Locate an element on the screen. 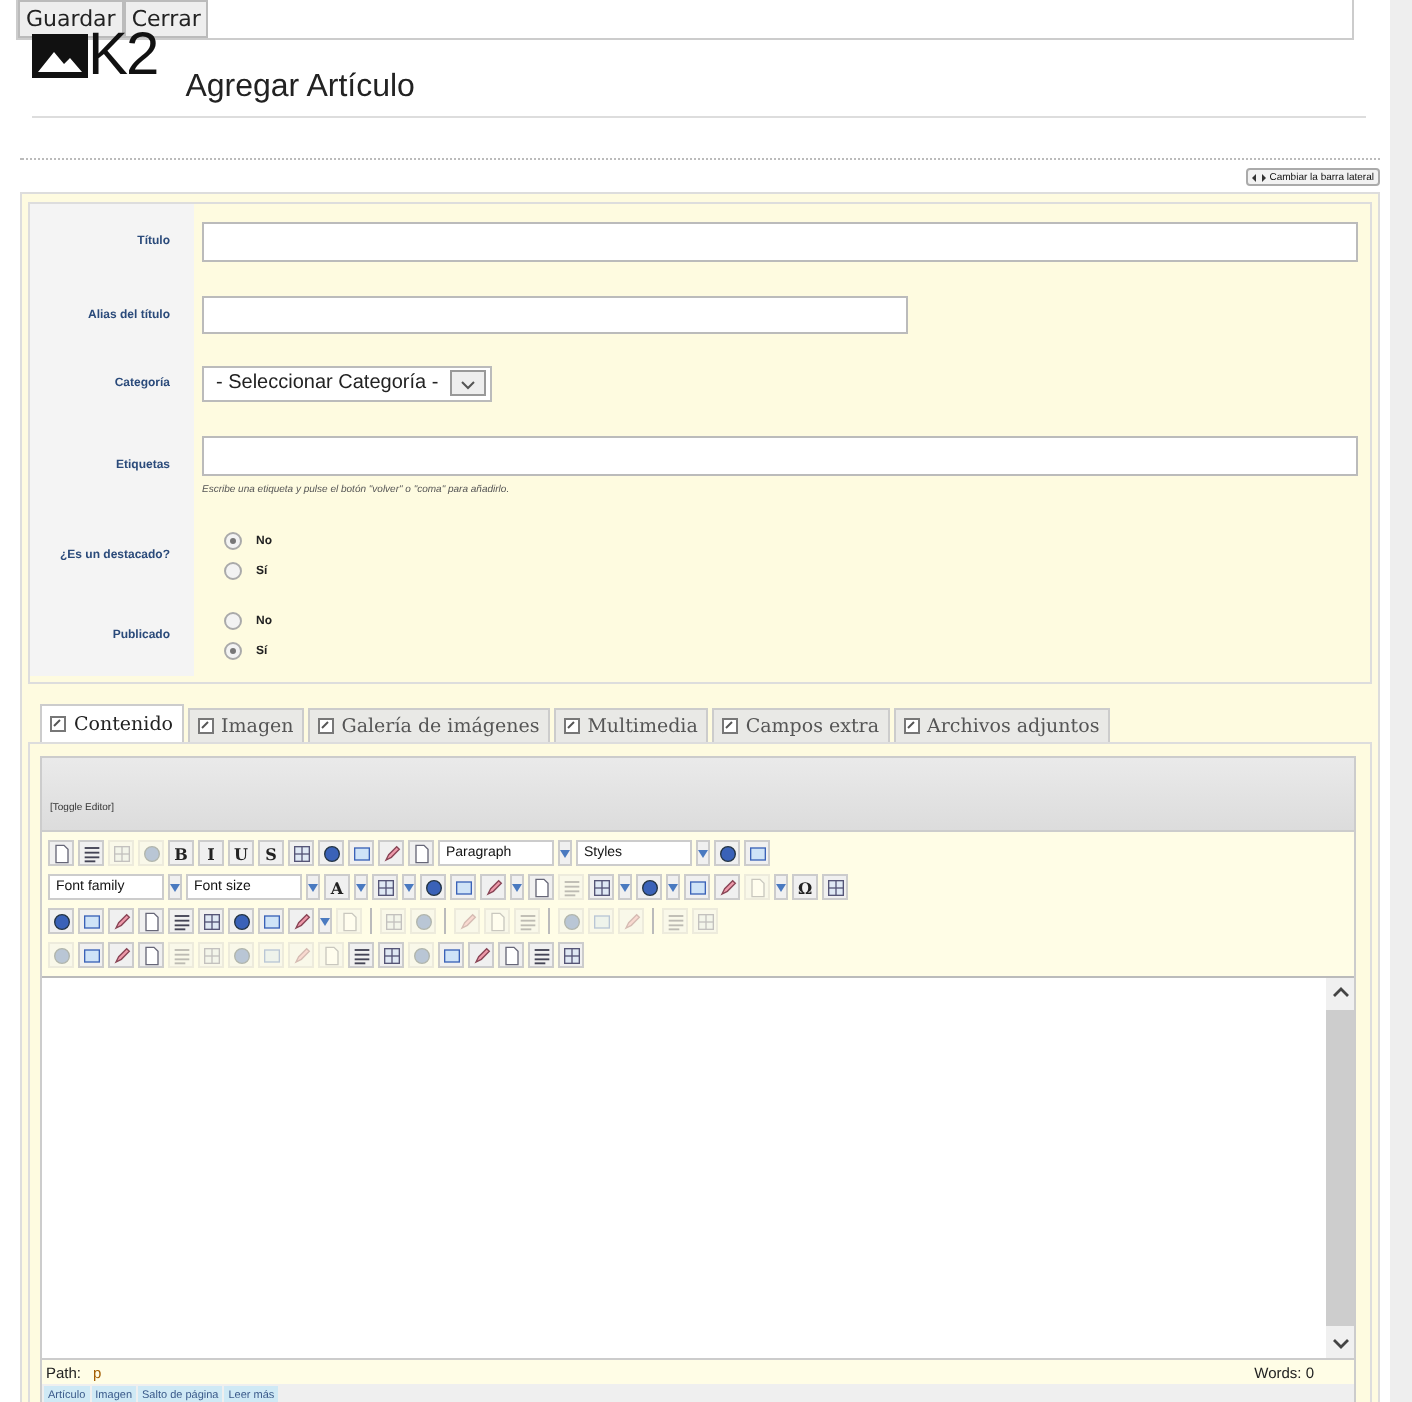 Image resolution: width=1412 pixels, height=1402 pixels. tab: Archivos adjuntos is located at coordinates (1001, 725).